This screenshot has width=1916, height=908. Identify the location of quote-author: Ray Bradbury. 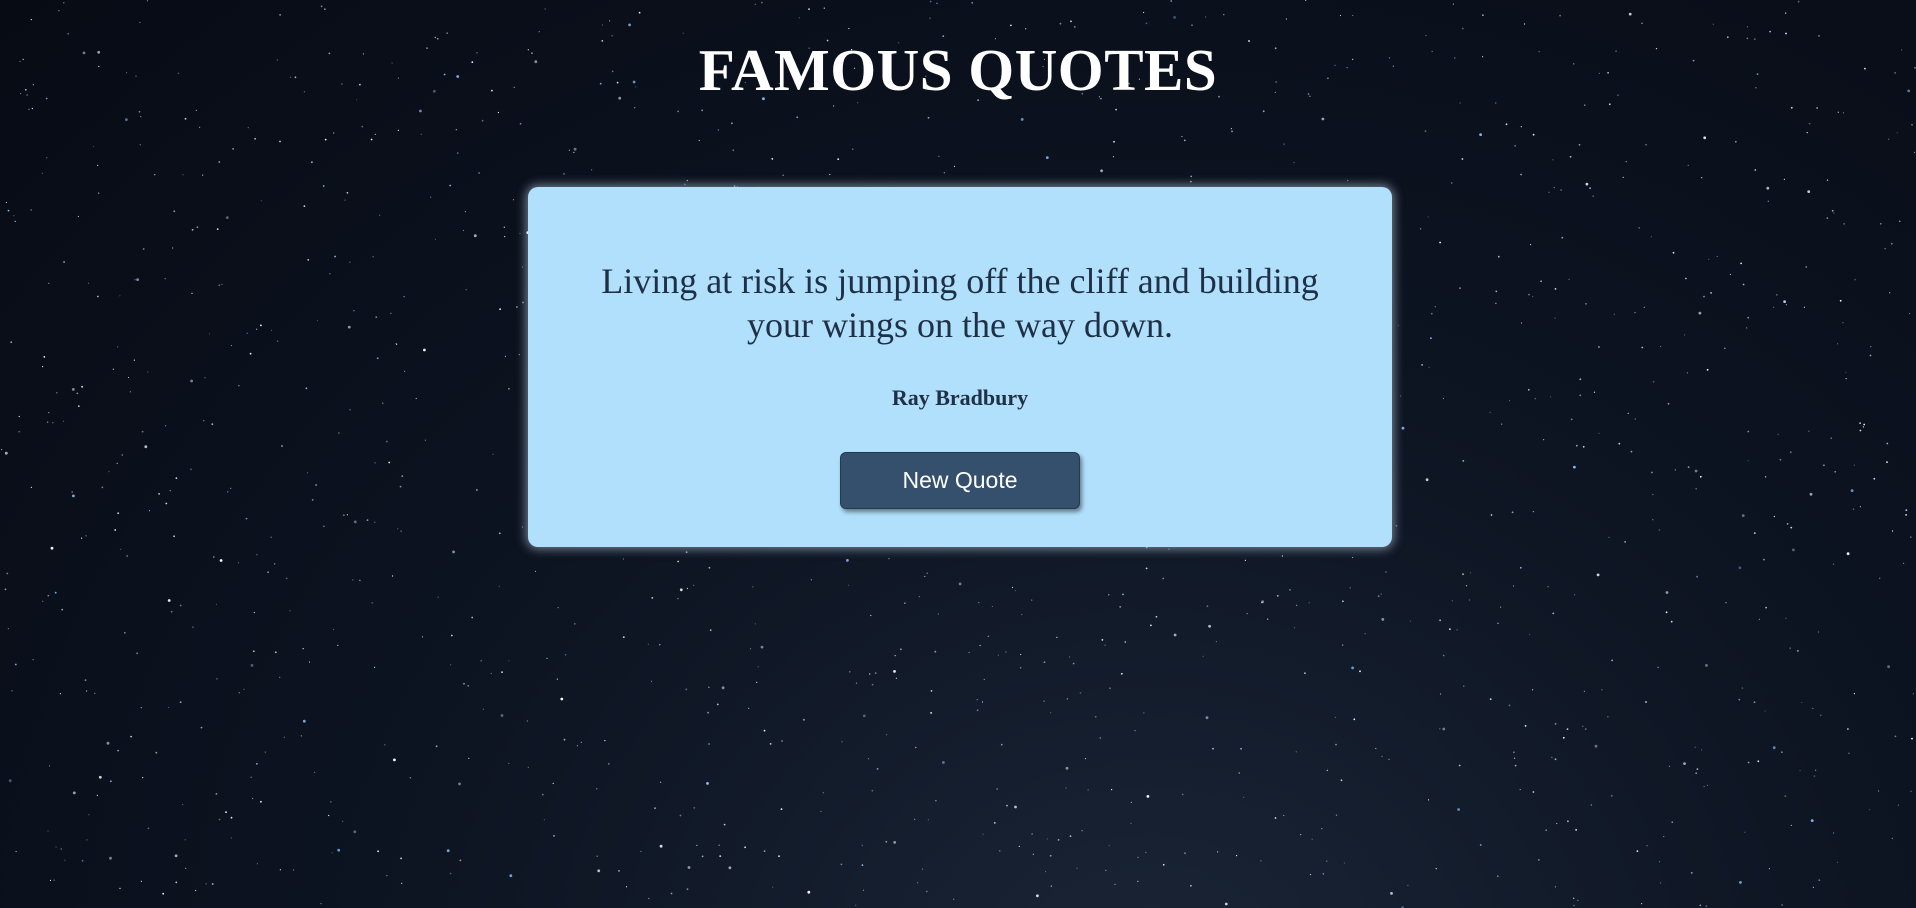
(960, 397).